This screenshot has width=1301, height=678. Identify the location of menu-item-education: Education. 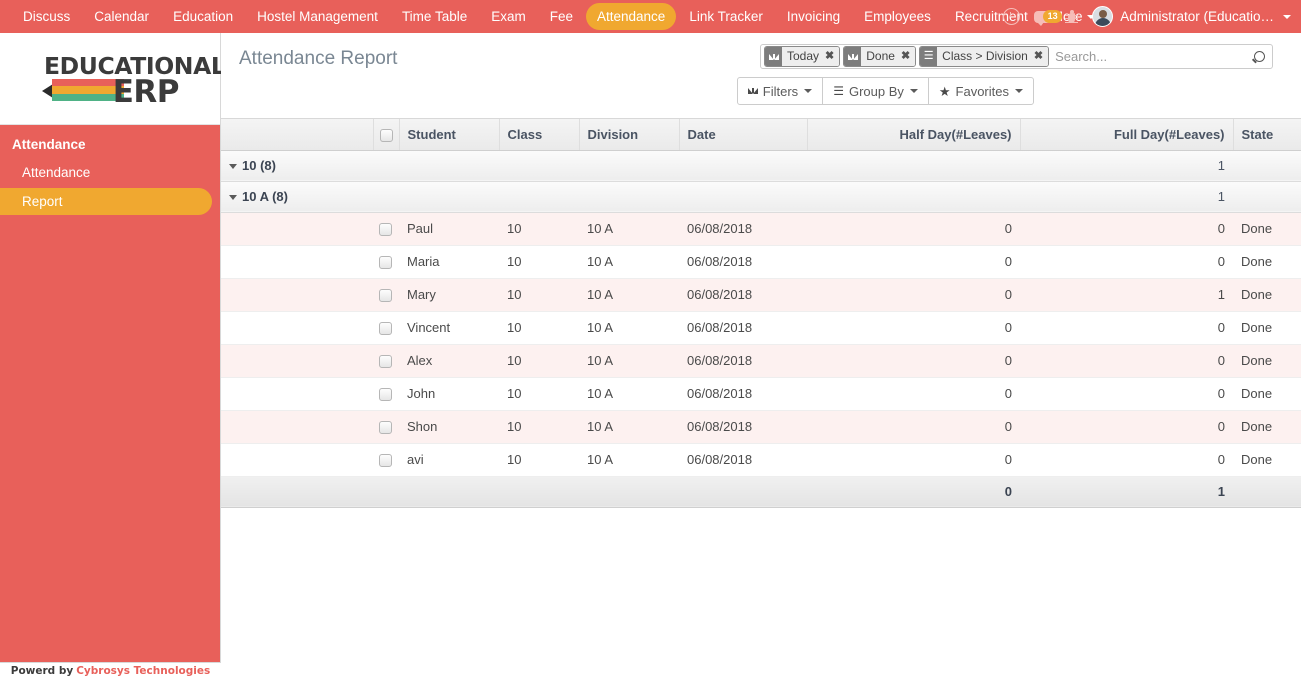
(203, 16).